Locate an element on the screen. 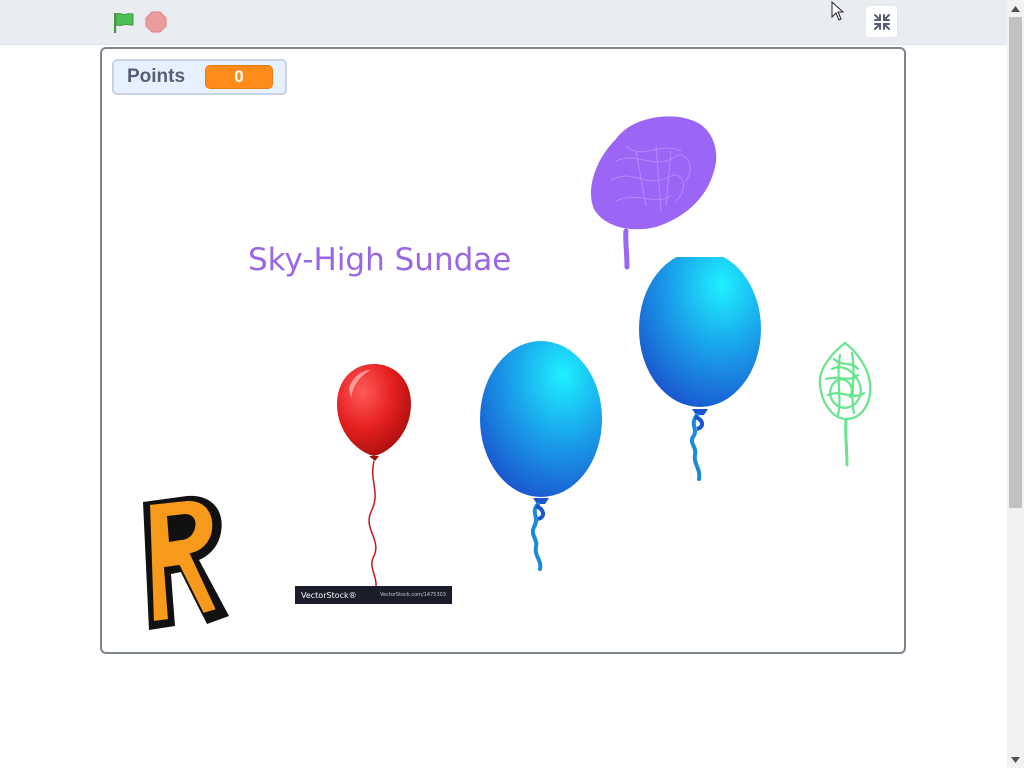 The image size is (1024, 768). stage-header is located at coordinates (503, 22).